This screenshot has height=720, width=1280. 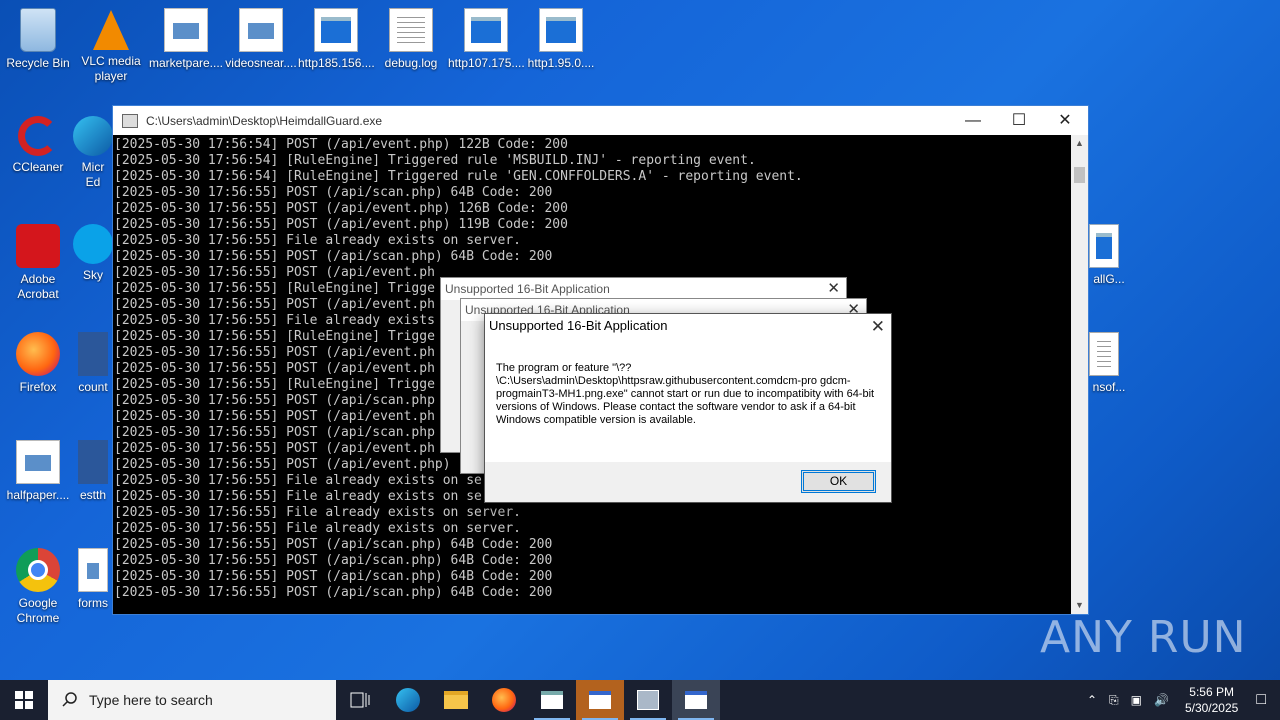 What do you see at coordinates (130, 120) in the screenshot?
I see `console-app-icon` at bounding box center [130, 120].